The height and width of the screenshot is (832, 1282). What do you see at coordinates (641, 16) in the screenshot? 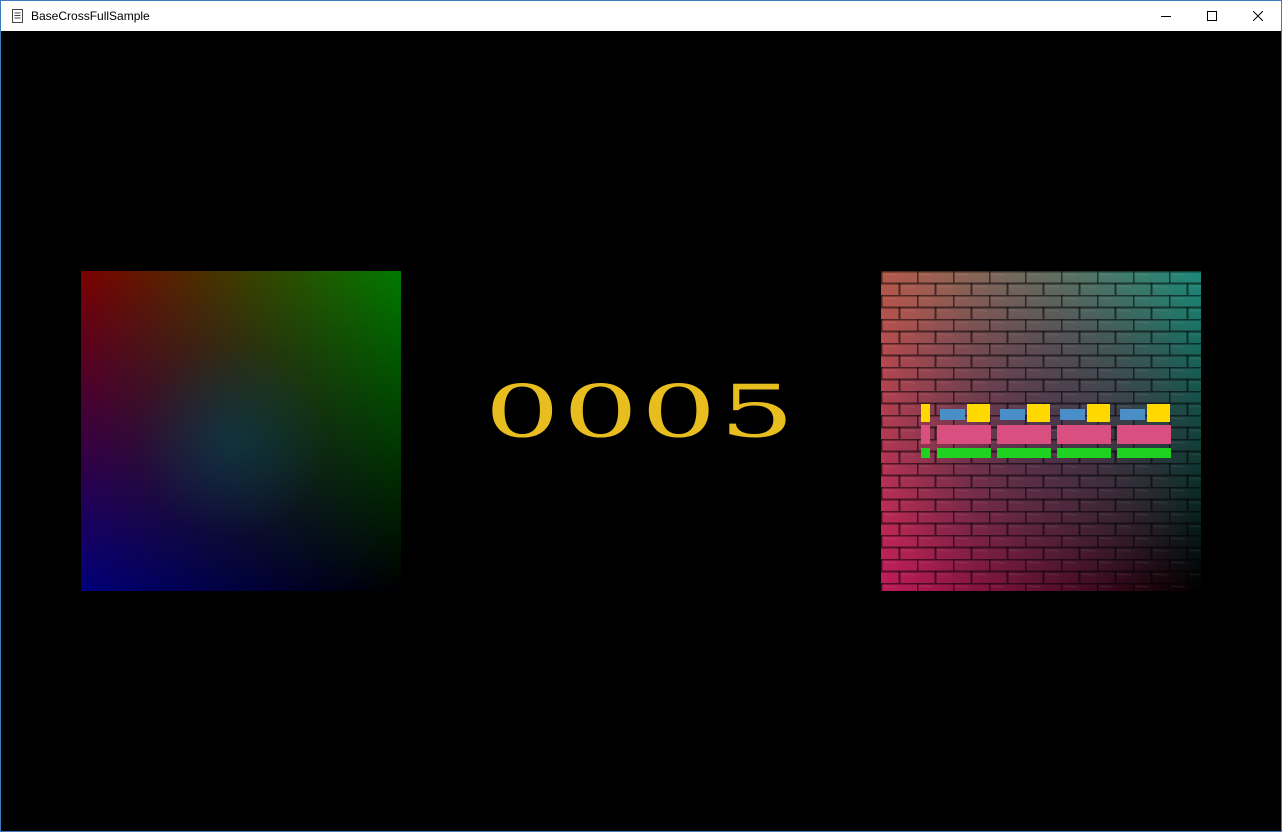
I see `title-bar: BaseCrossFullSample` at bounding box center [641, 16].